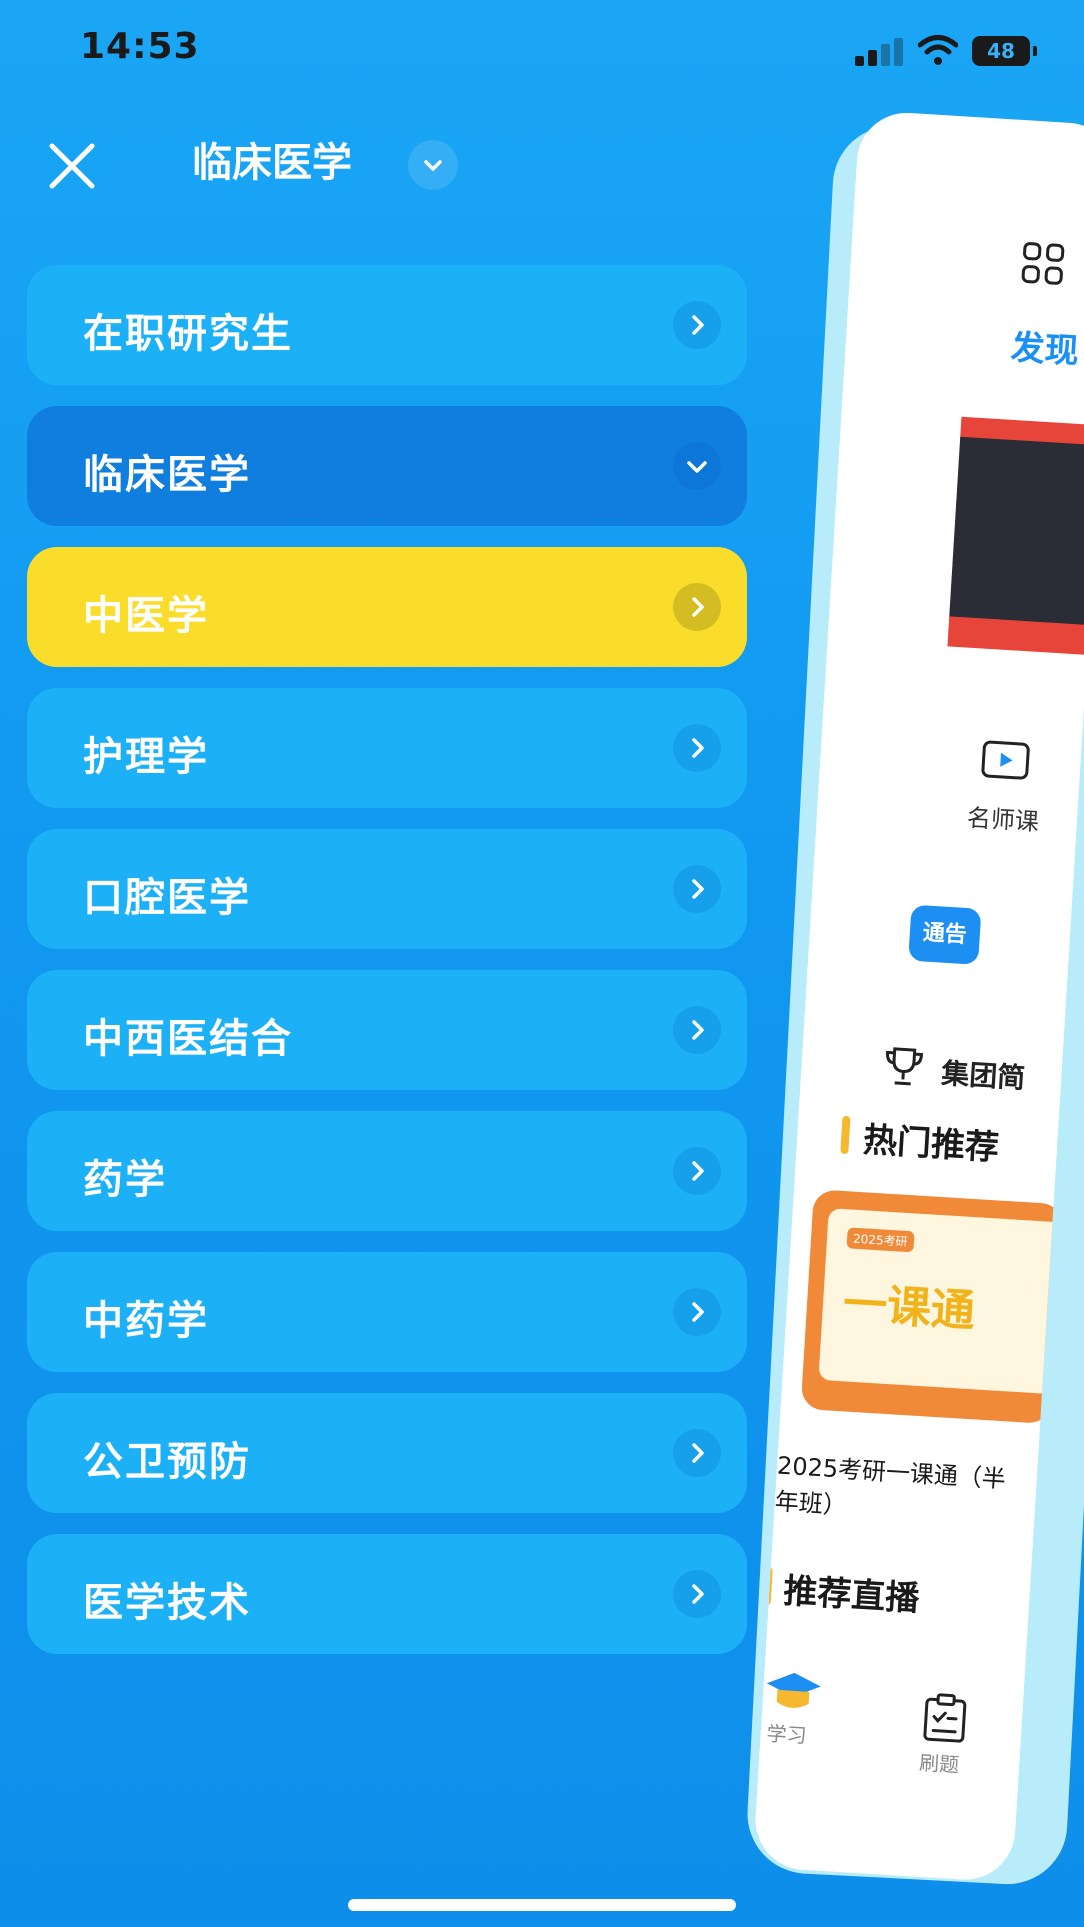 This screenshot has width=1084, height=1927. I want to click on course-thumbnail: 2025考研 一课通, so click(932, 1307).